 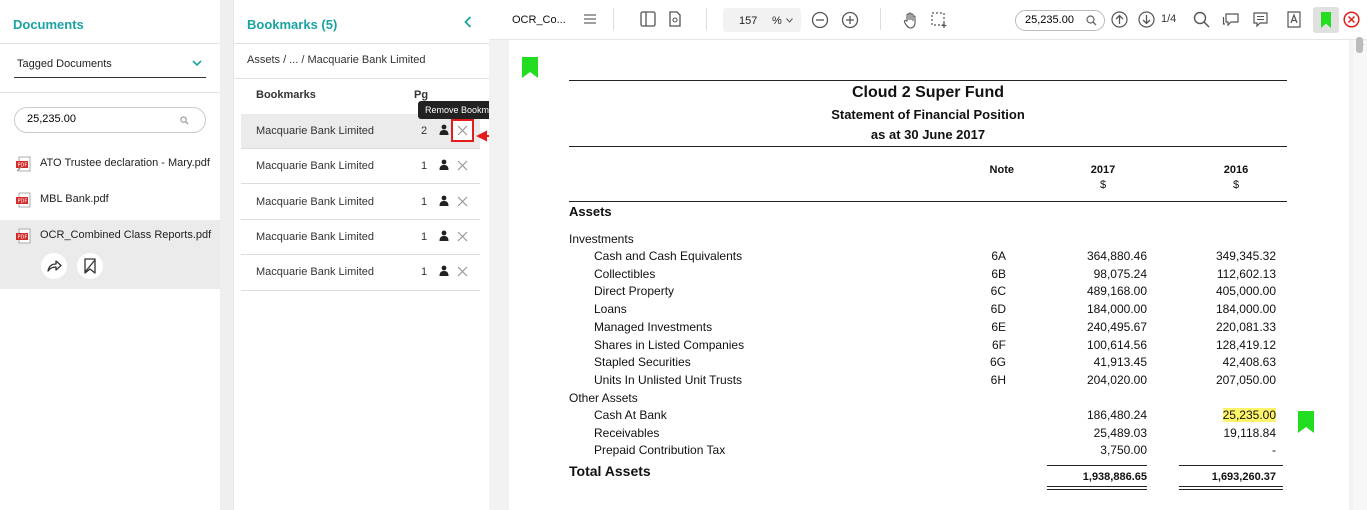 I want to click on remove-bookmark-icon, so click(x=90, y=266).